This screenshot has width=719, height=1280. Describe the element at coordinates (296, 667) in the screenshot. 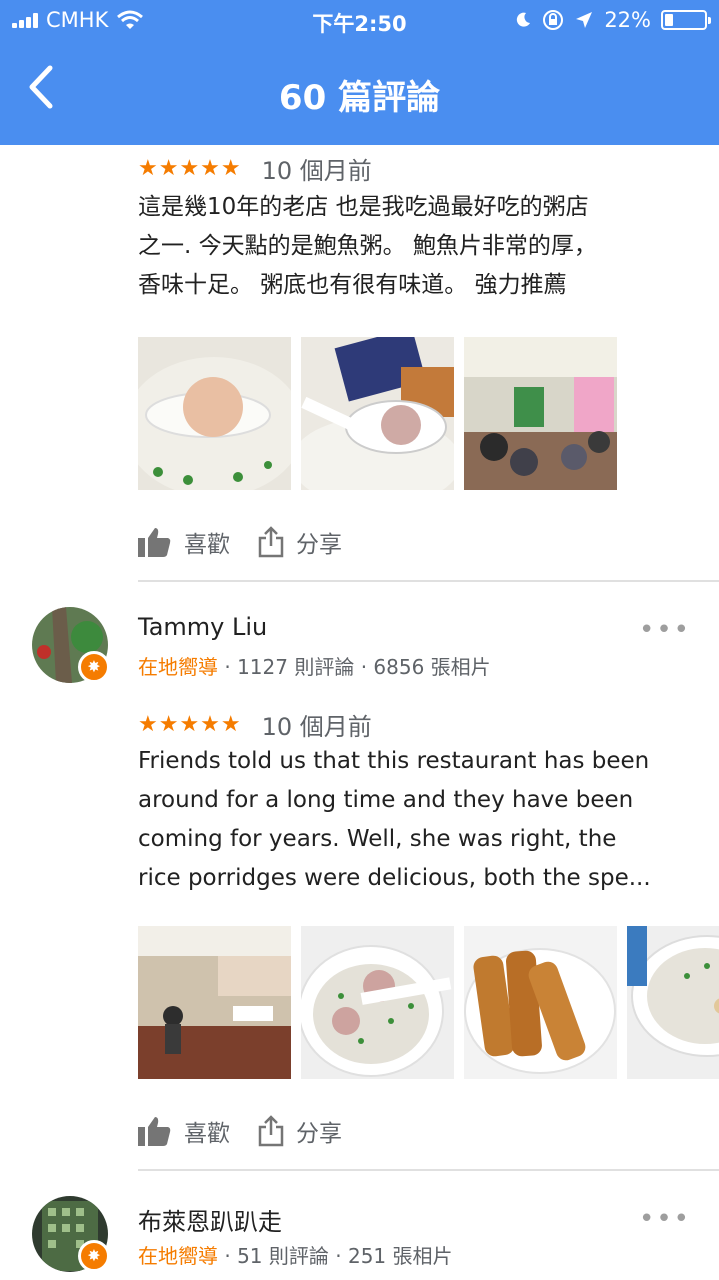

I see `review-count: 1127 則評論` at that location.